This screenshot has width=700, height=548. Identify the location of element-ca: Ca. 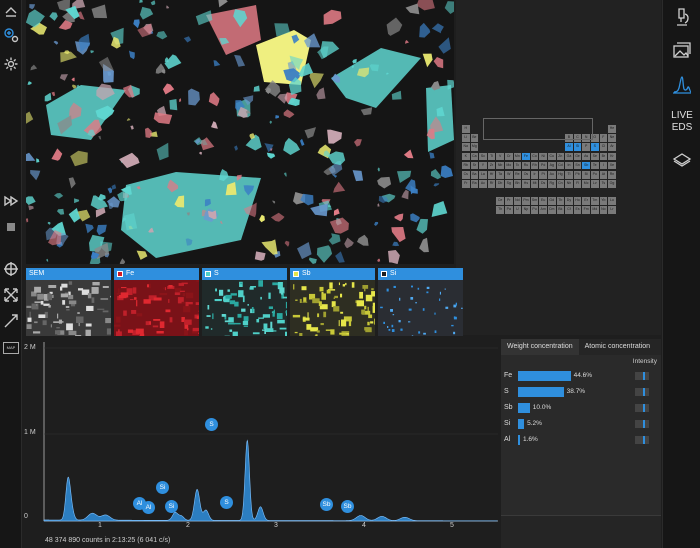
(474, 156).